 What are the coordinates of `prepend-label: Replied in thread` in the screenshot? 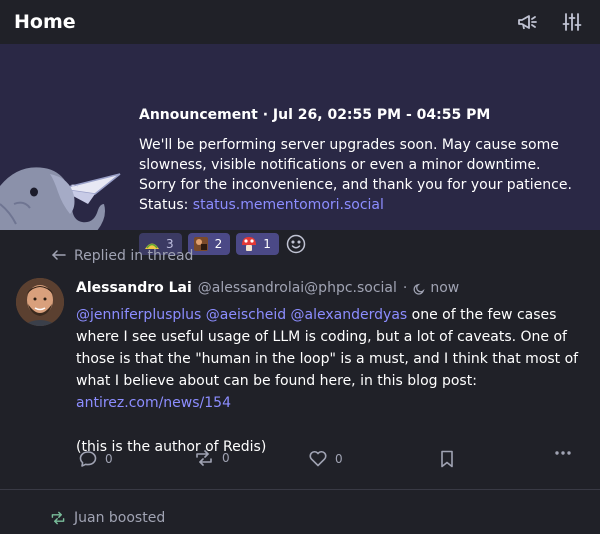 It's located at (134, 256).